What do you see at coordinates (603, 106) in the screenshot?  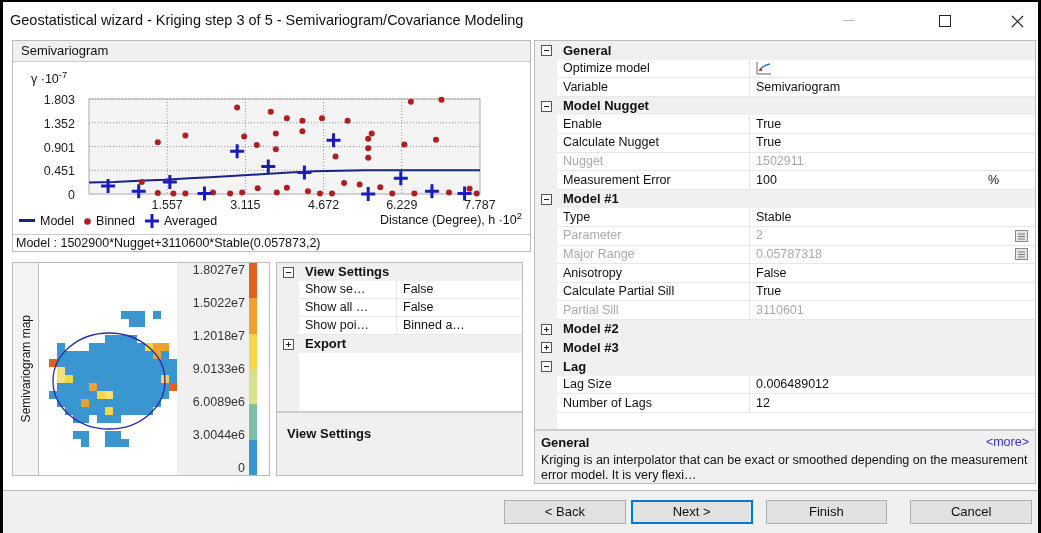 I see `category-label: Model Nugget` at bounding box center [603, 106].